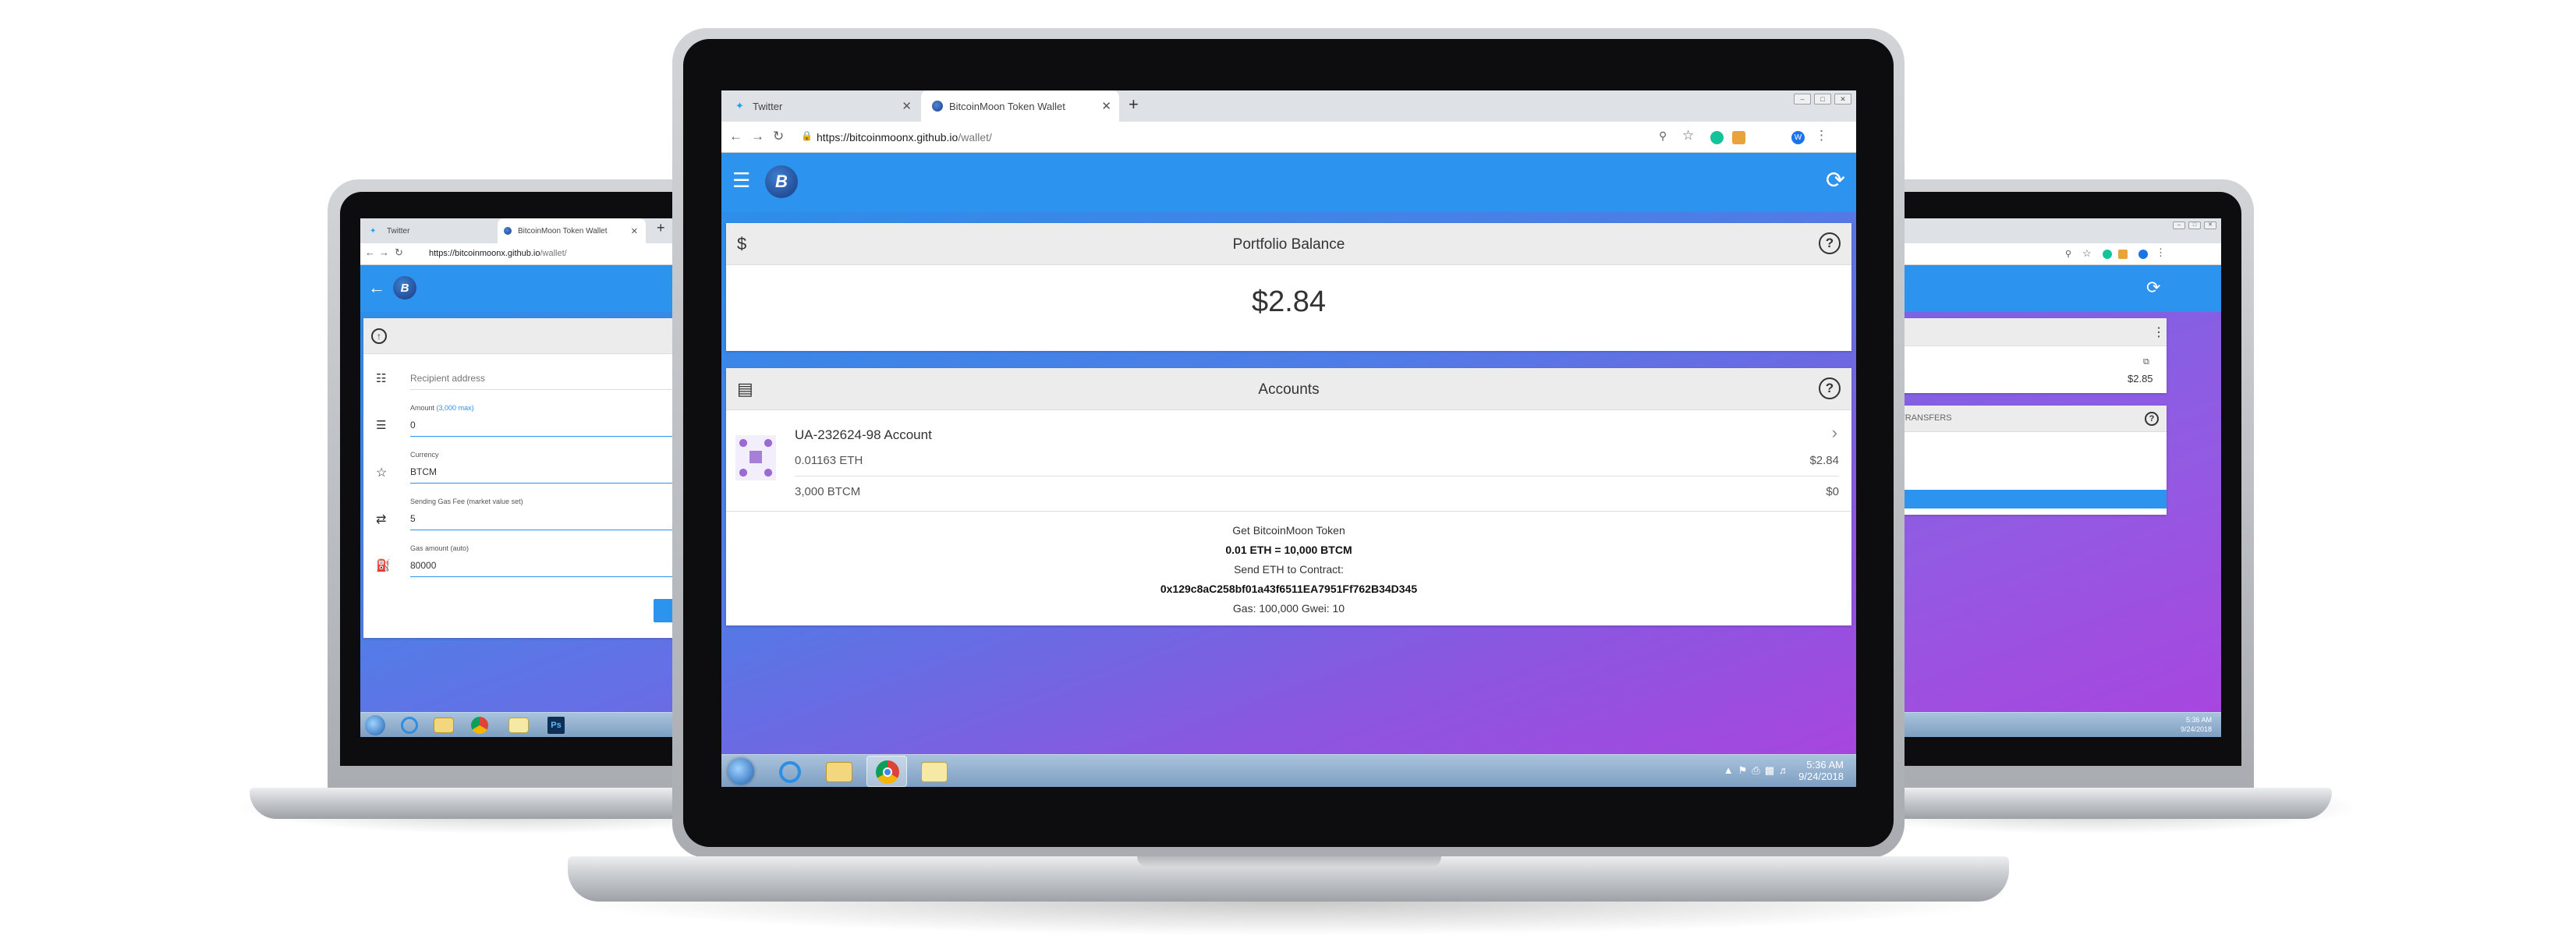 This screenshot has width=2576, height=939. I want to click on tray-printer-icon: ⎙, so click(1758, 770).